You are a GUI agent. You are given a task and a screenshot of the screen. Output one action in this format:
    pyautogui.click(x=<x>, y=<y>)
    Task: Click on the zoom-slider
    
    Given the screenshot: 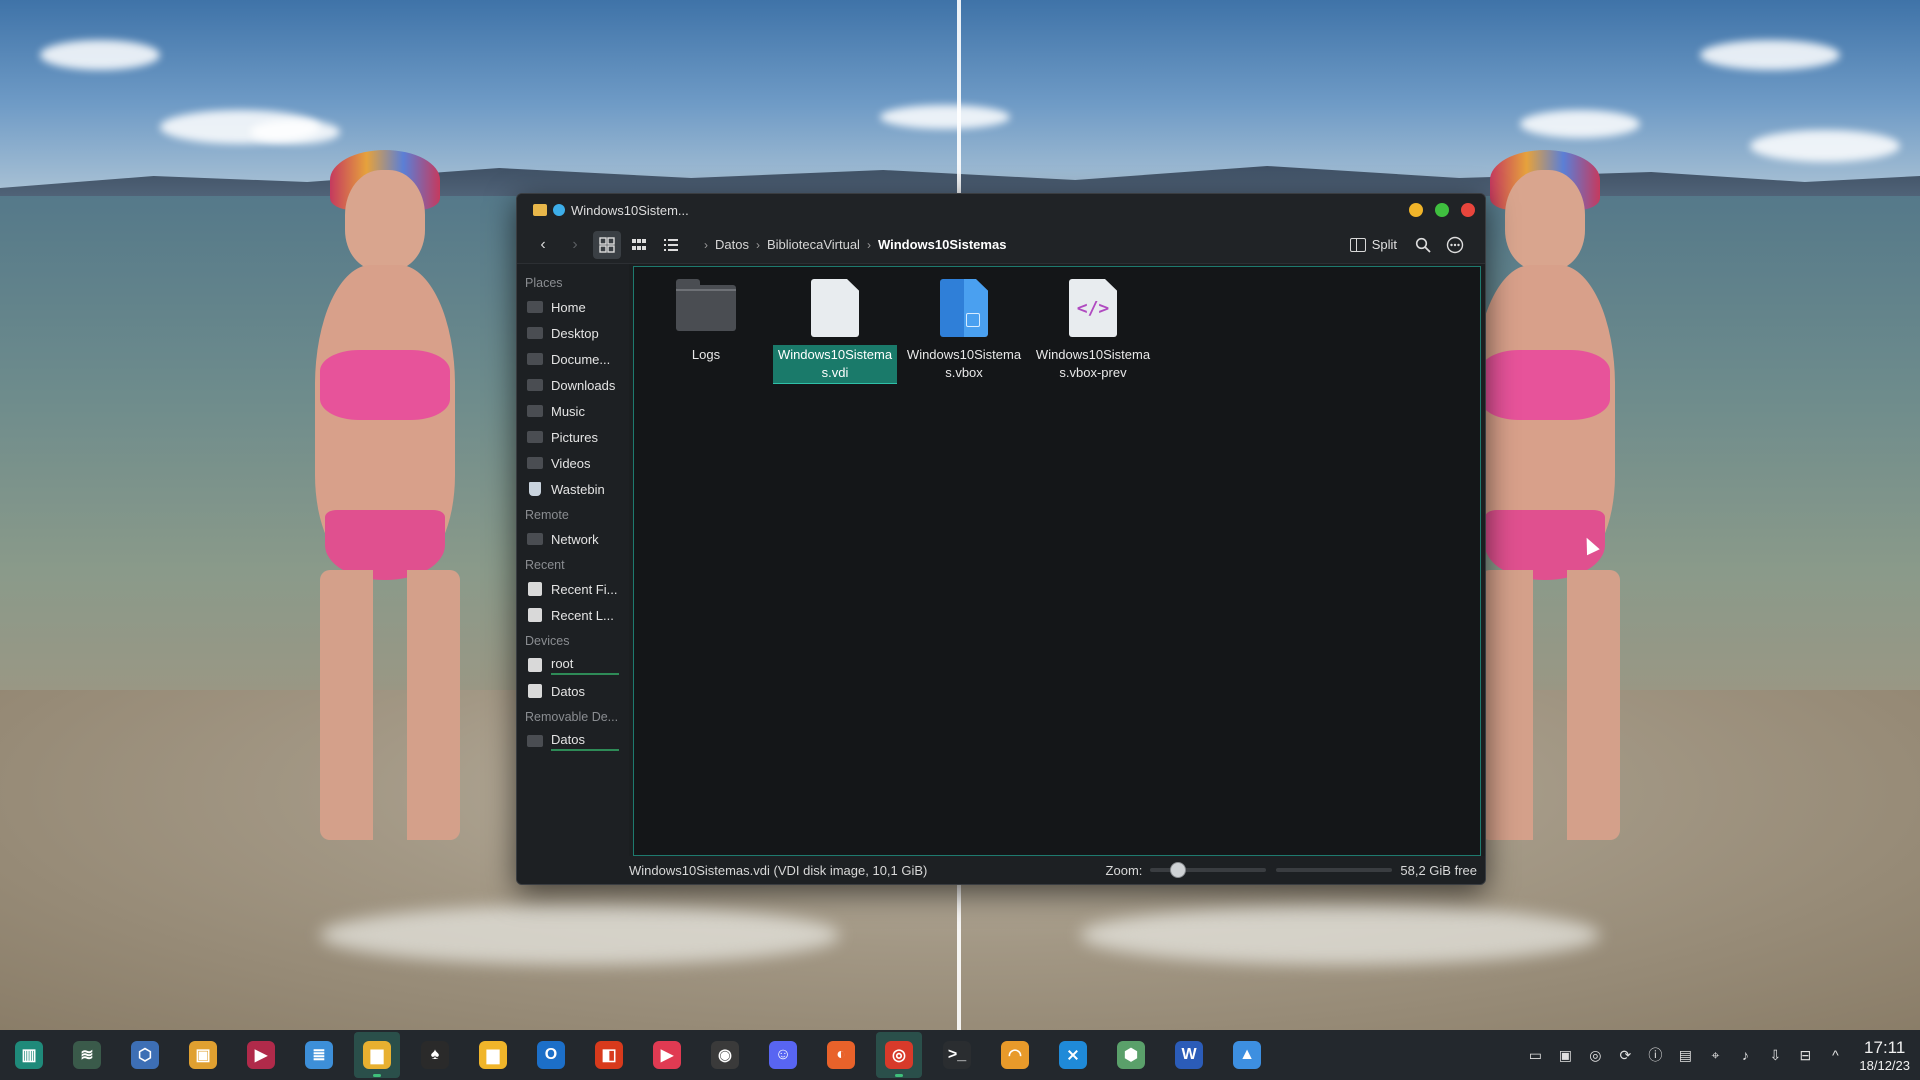 What is the action you would take?
    pyautogui.click(x=1208, y=870)
    